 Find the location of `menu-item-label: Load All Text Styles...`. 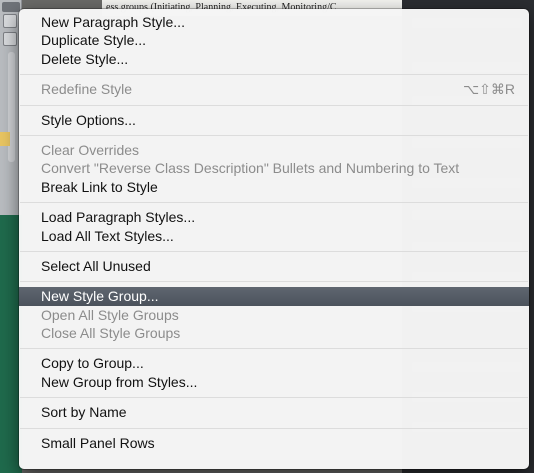

menu-item-label: Load All Text Styles... is located at coordinates (107, 235).